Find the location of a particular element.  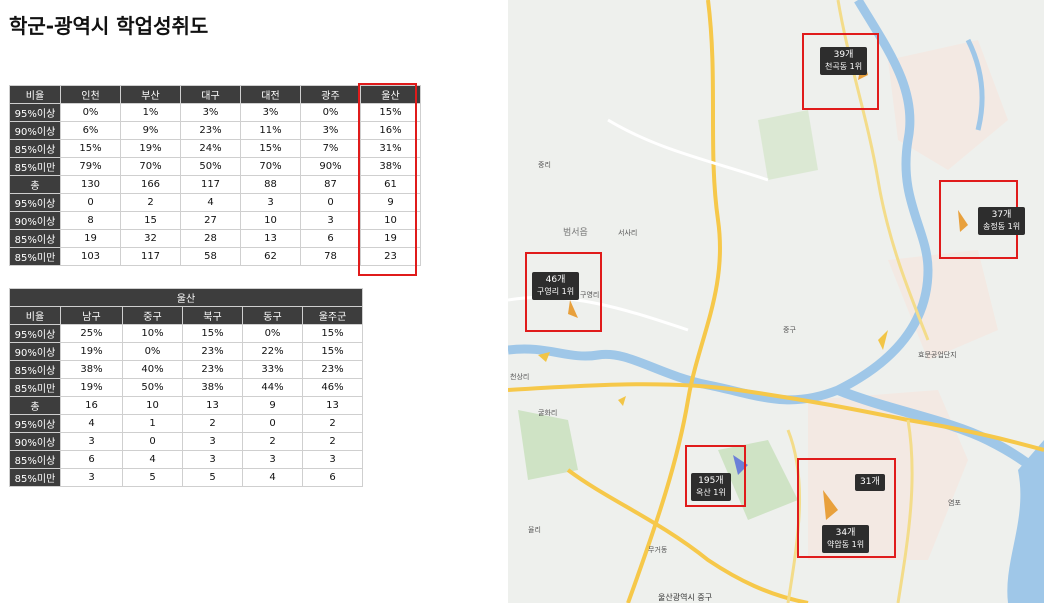

table-row: 85%미만 3 5 5 4 6 is located at coordinates (186, 477).